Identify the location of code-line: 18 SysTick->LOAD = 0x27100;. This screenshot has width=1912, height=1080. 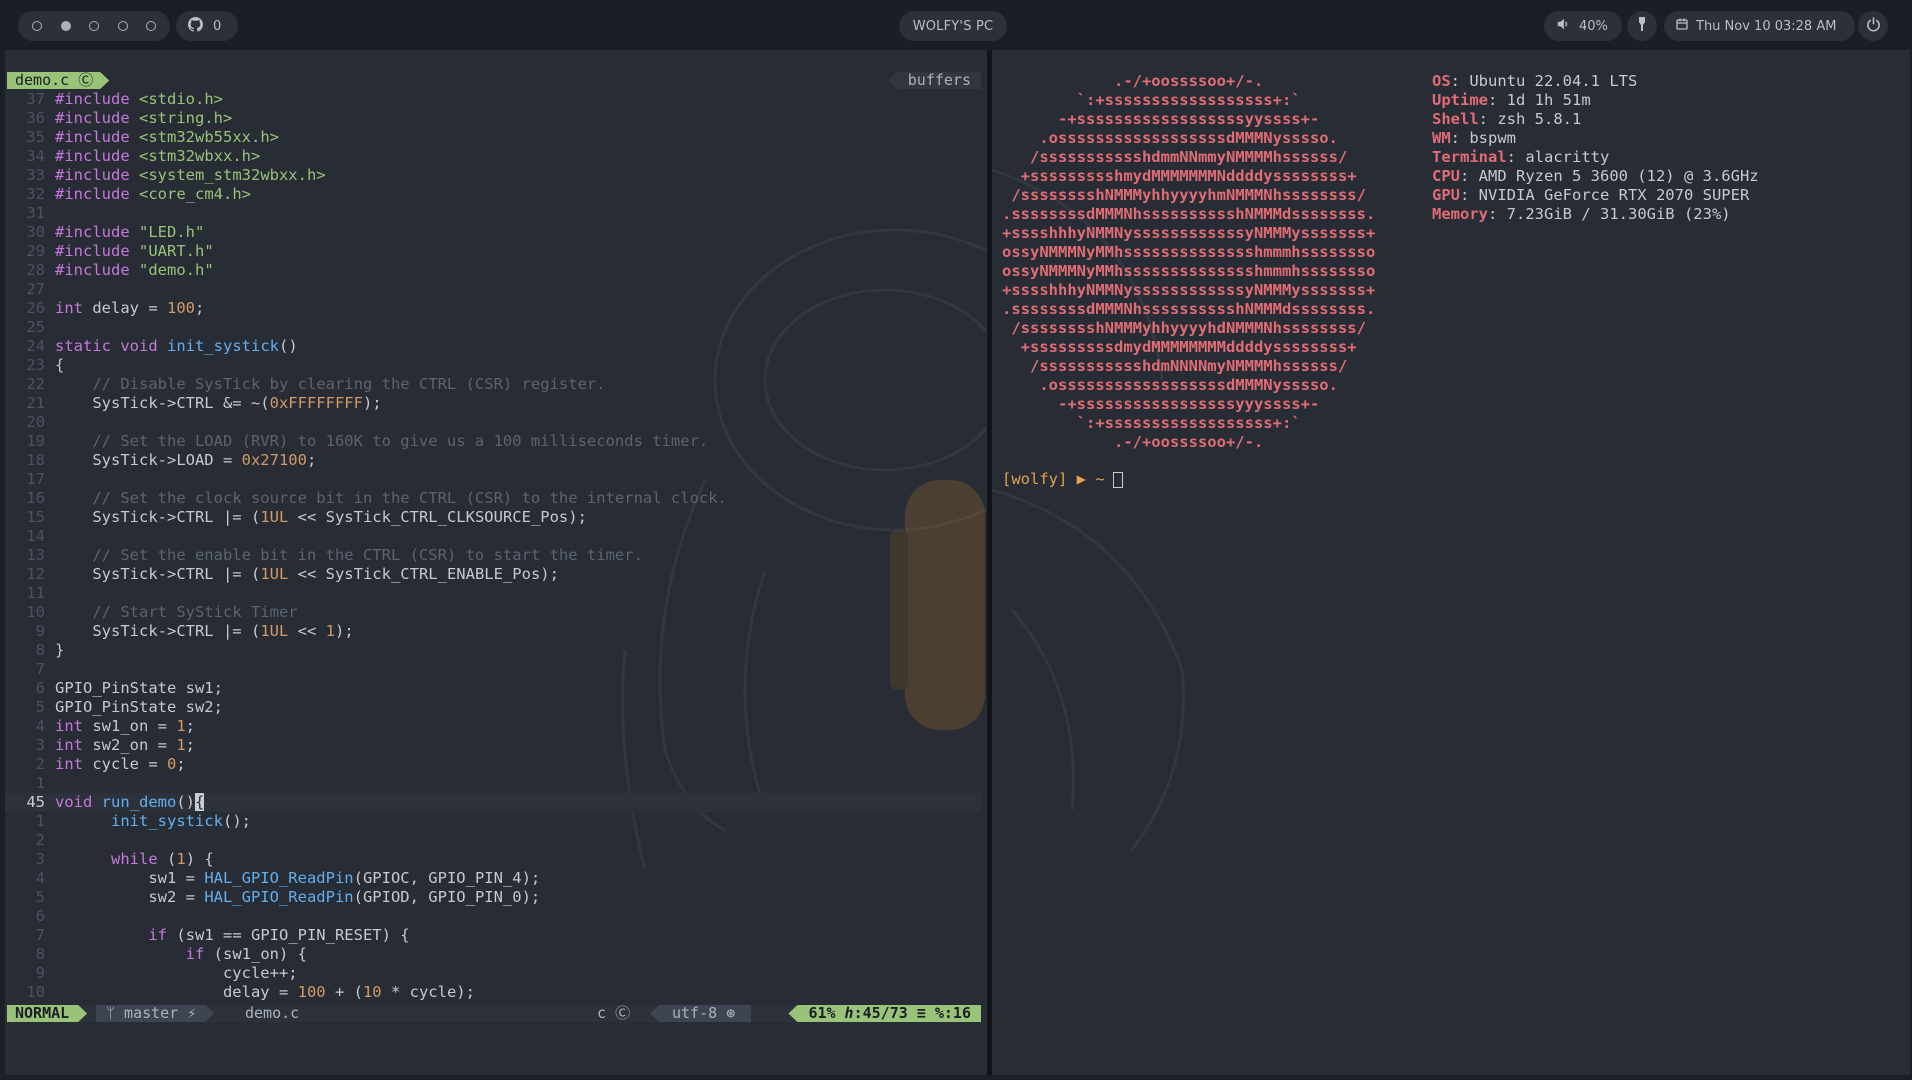
(493, 460).